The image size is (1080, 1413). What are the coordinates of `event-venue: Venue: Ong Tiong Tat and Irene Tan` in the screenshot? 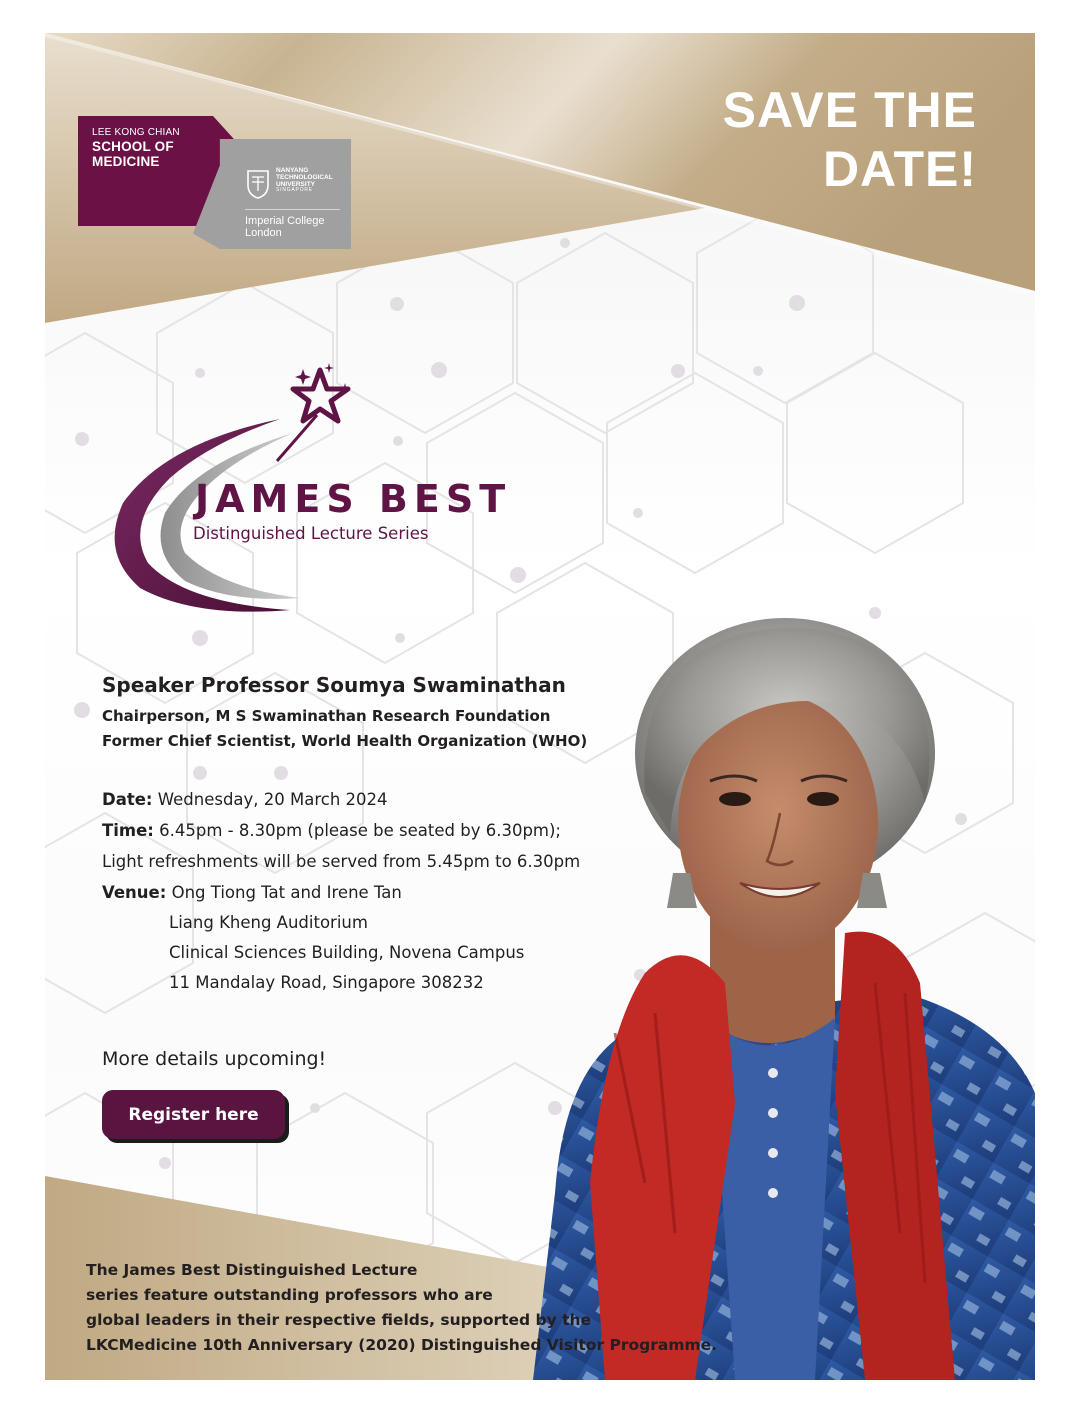 It's located at (252, 892).